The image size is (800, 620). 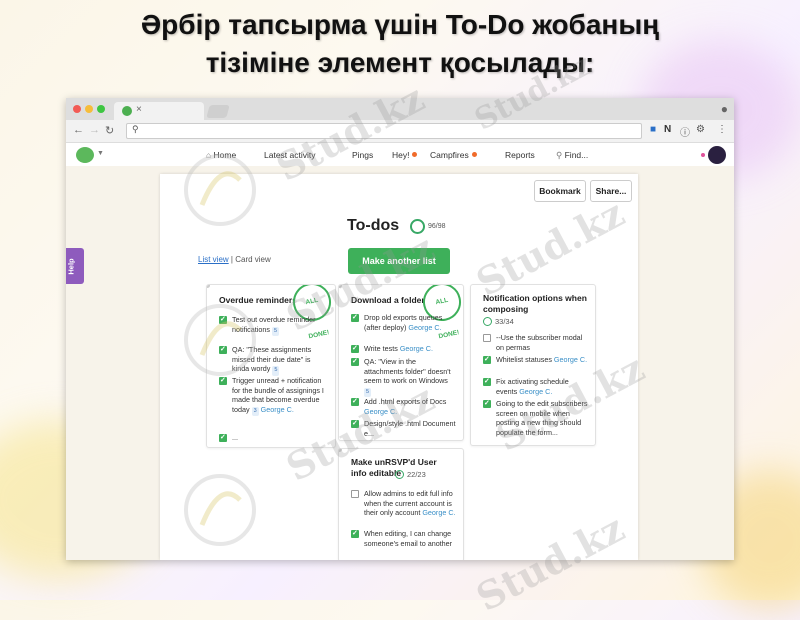 I want to click on forward-icon: →, so click(x=94, y=130).